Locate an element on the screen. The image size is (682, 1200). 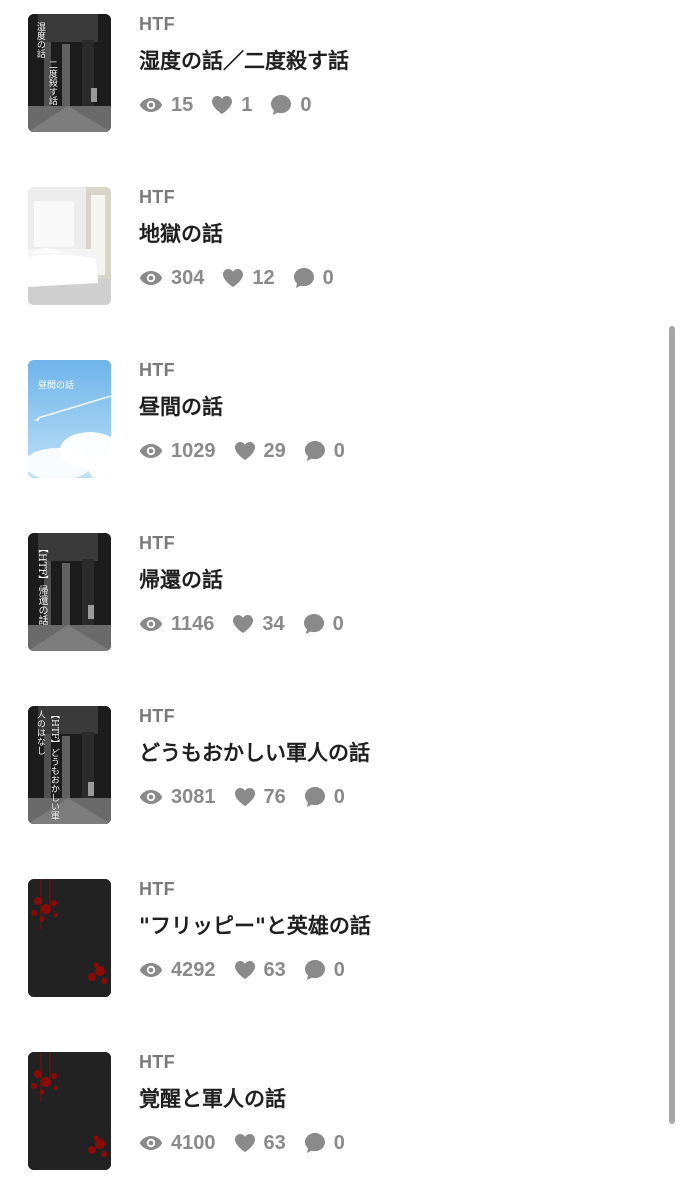
vertical-scrollbar is located at coordinates (672, 725).